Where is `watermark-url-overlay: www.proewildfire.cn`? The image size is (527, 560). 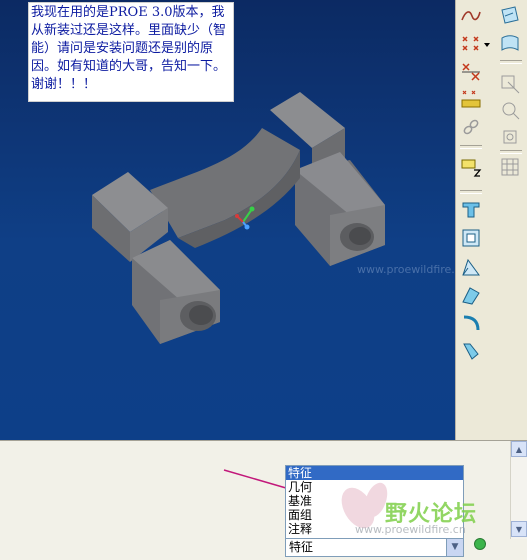
watermark-url-overlay: www.proewildfire.cn is located at coordinates (406, 269).